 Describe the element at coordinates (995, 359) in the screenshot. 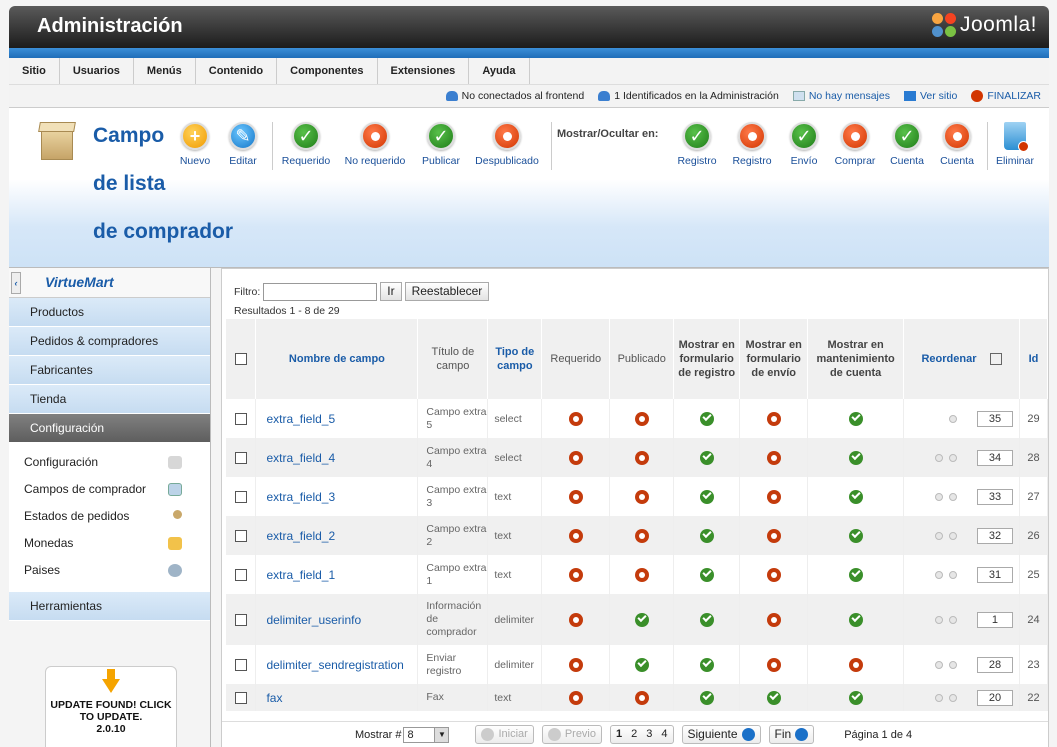

I see `save-order-icon` at that location.